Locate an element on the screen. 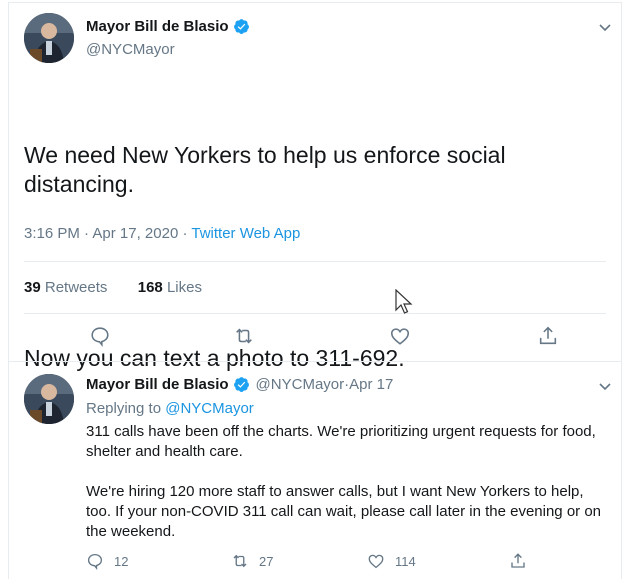  reply-button is located at coordinates (100, 336).